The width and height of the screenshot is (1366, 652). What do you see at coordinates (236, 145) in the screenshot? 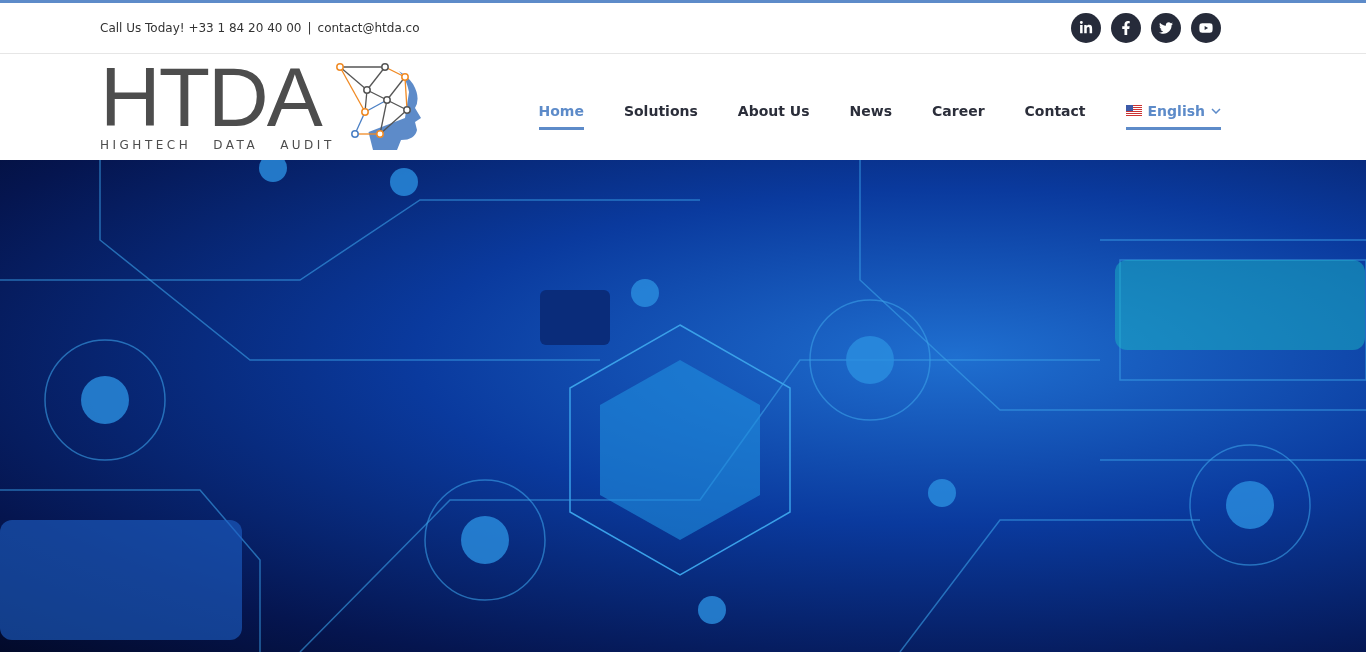
I see `logo-tagline-word: DATA` at bounding box center [236, 145].